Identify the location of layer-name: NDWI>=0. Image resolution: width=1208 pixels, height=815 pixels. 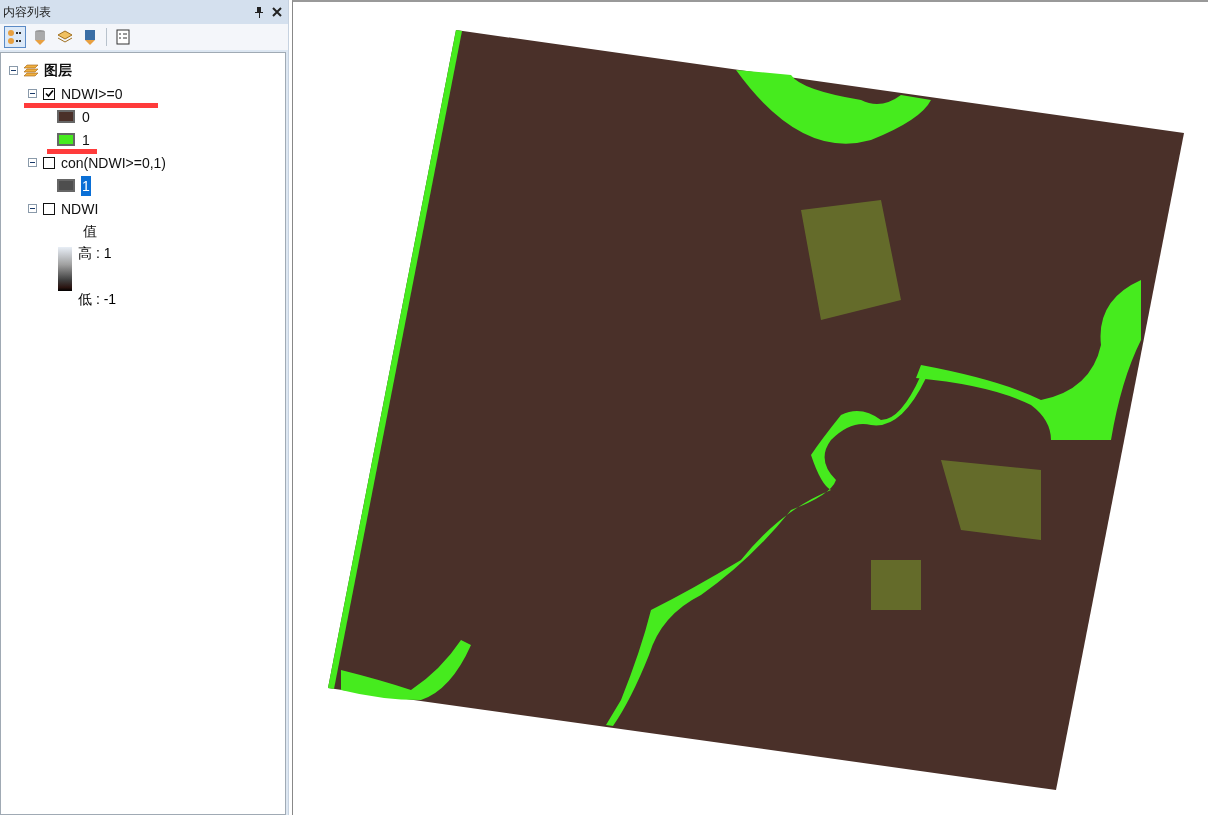
(92, 93).